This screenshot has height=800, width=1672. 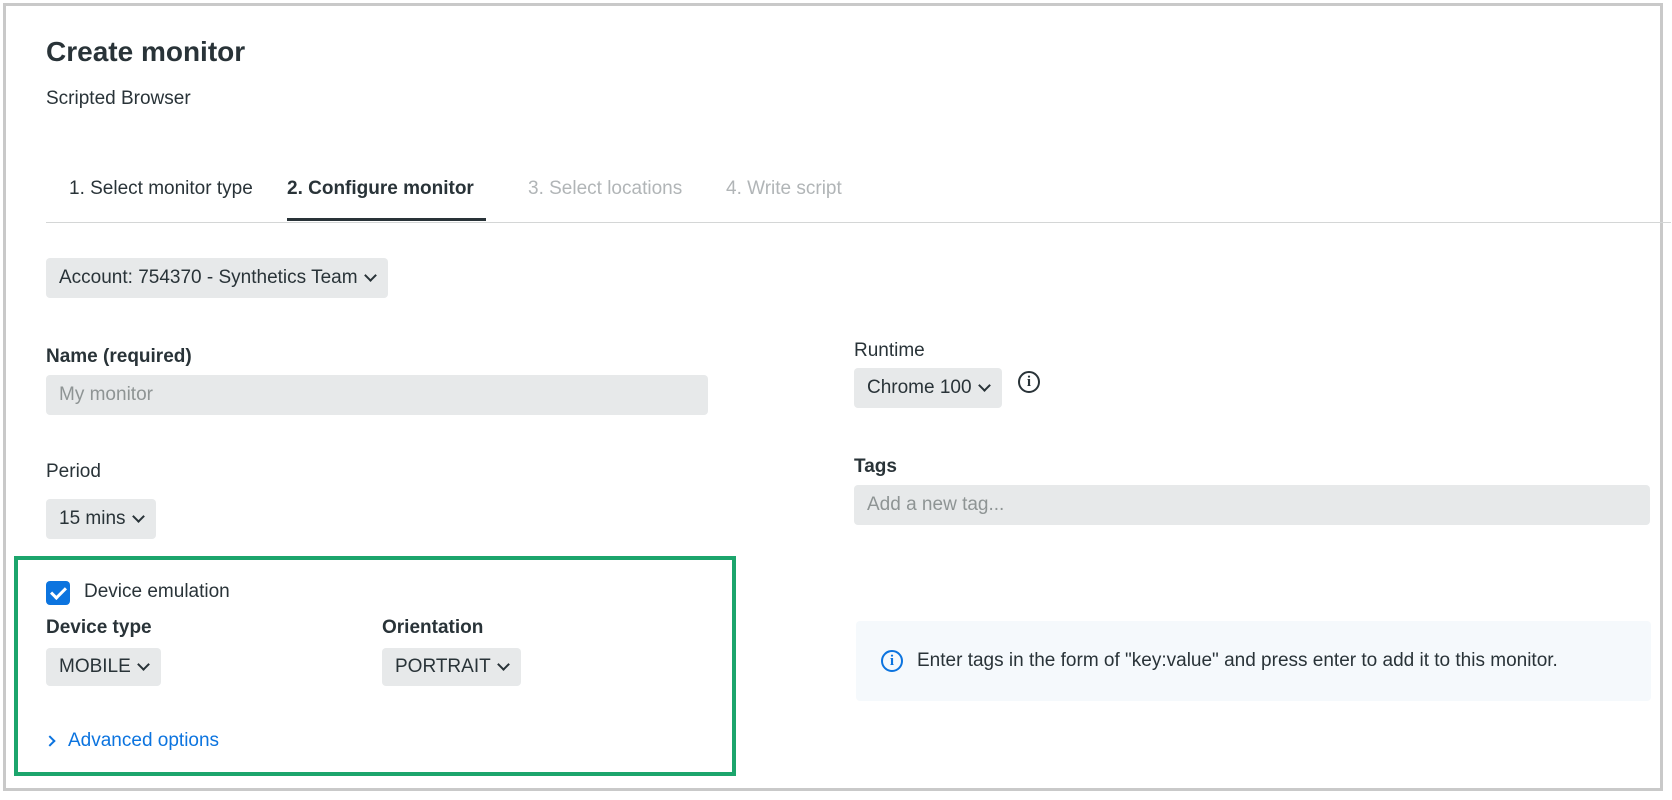 I want to click on info-icon: i, so click(x=892, y=661).